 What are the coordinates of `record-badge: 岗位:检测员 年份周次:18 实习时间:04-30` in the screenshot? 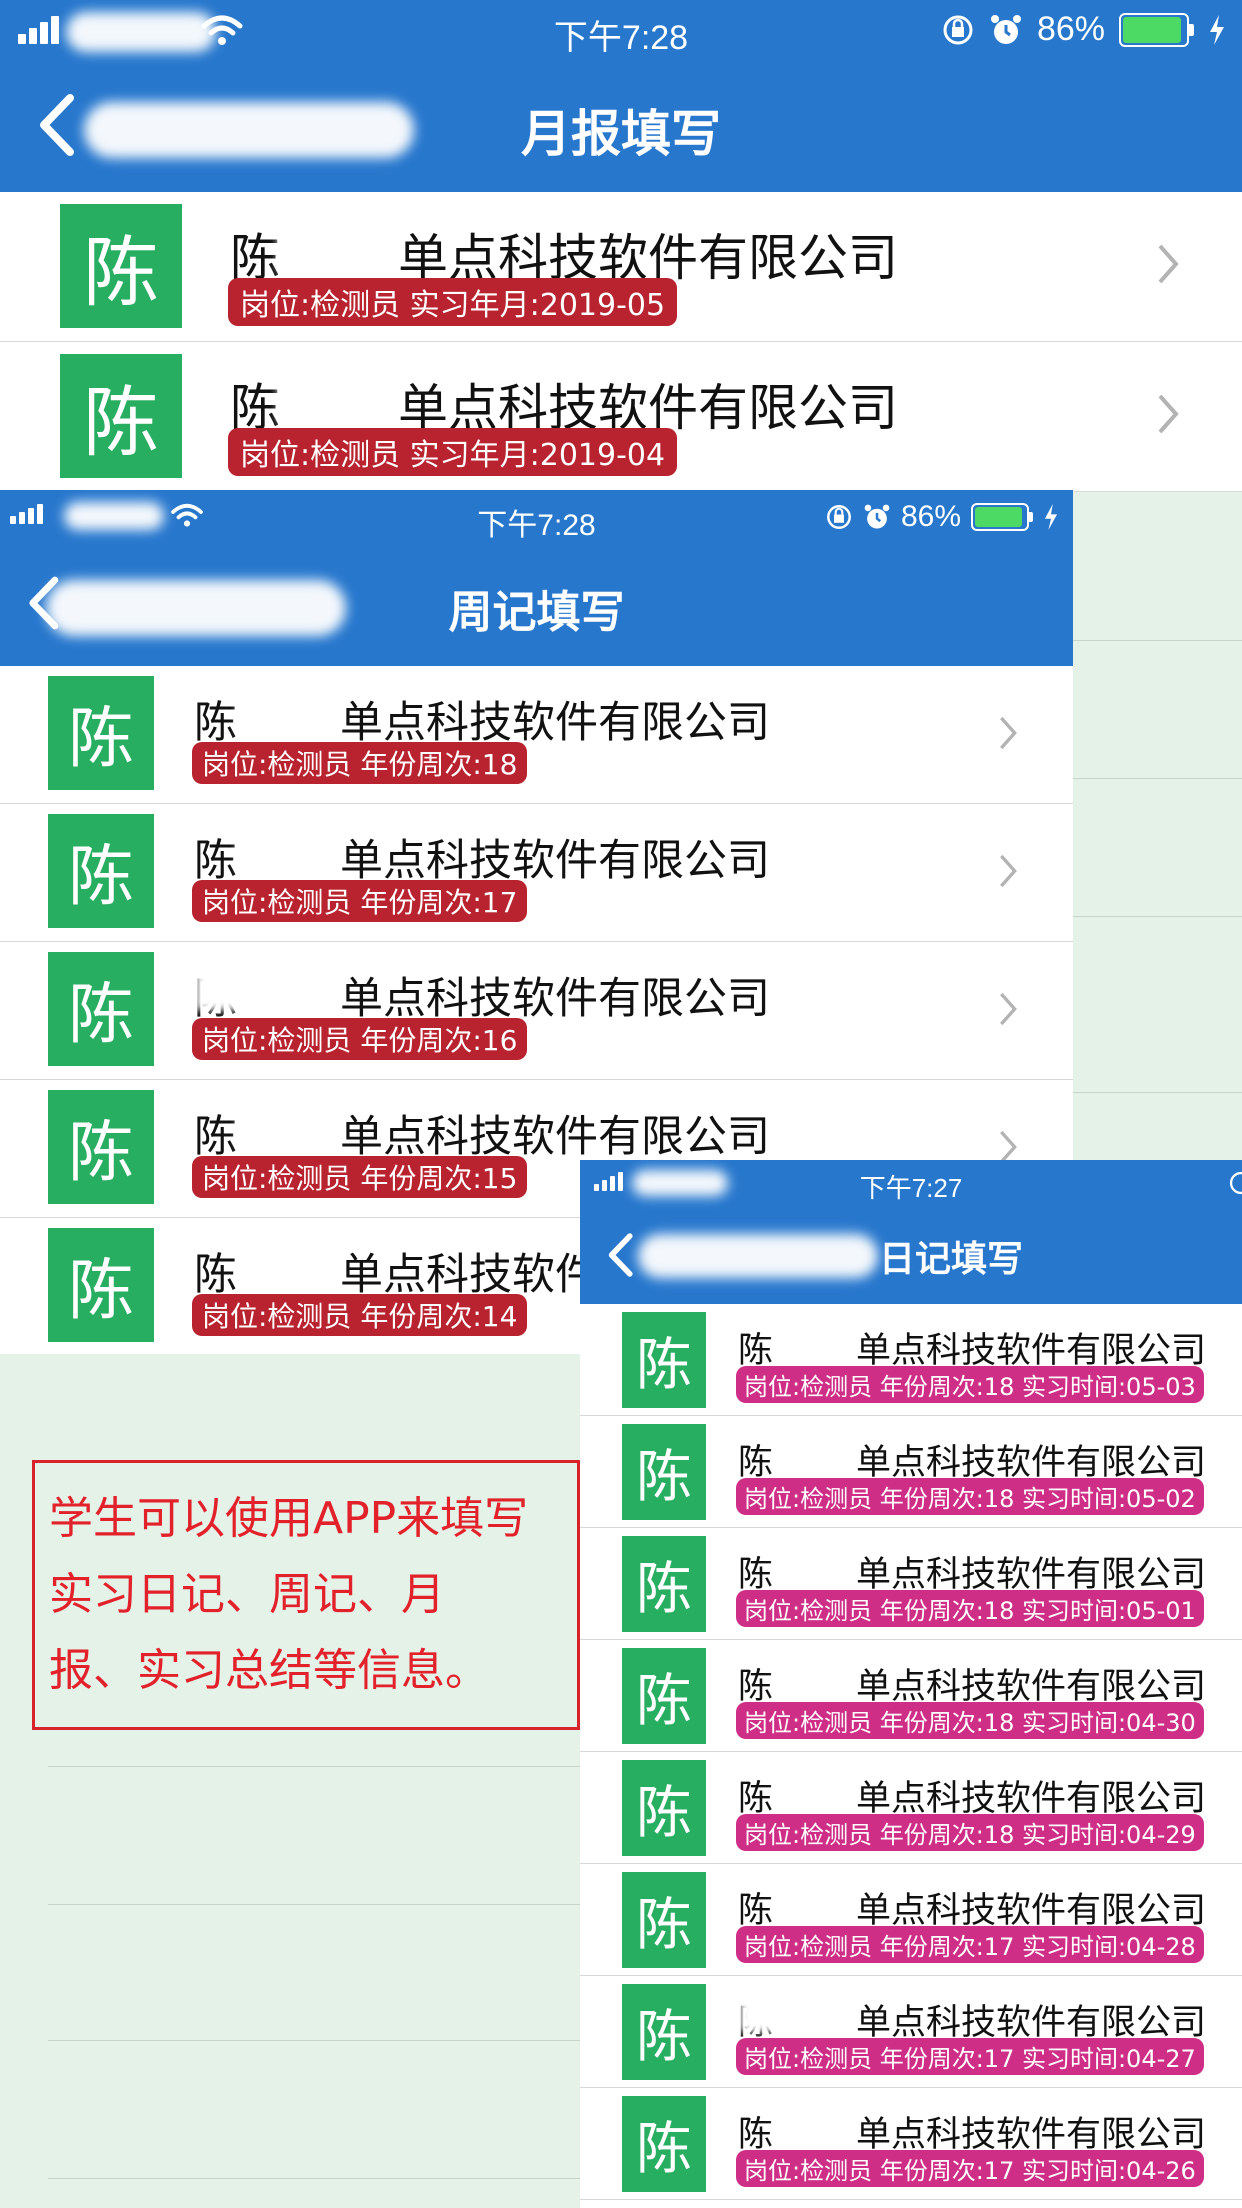 It's located at (970, 1720).